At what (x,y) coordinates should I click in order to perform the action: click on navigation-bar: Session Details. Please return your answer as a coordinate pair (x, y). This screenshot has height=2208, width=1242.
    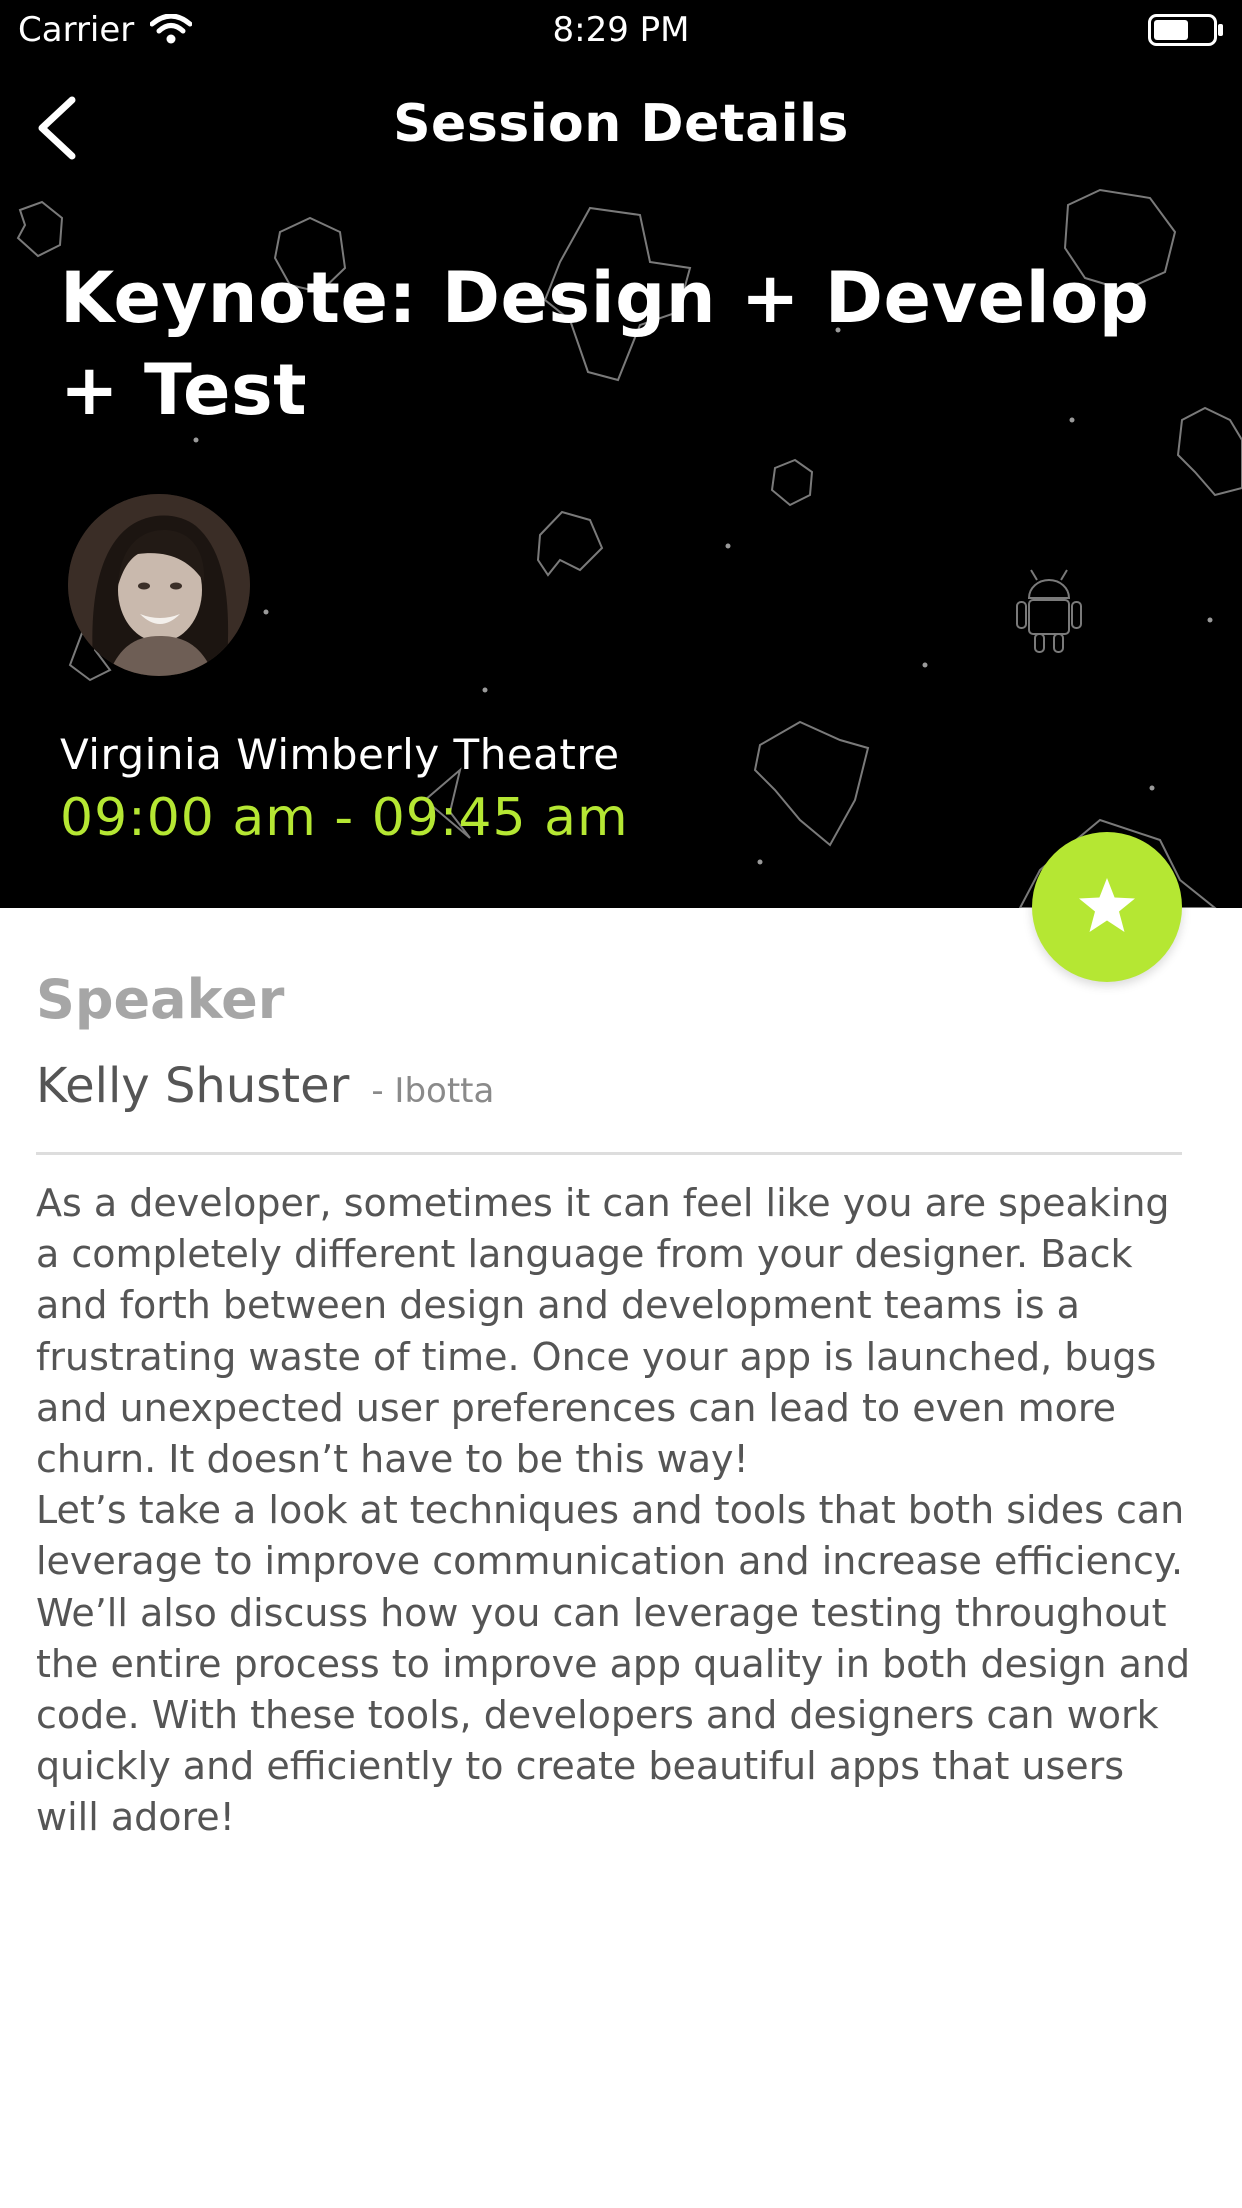
    Looking at the image, I should click on (621, 126).